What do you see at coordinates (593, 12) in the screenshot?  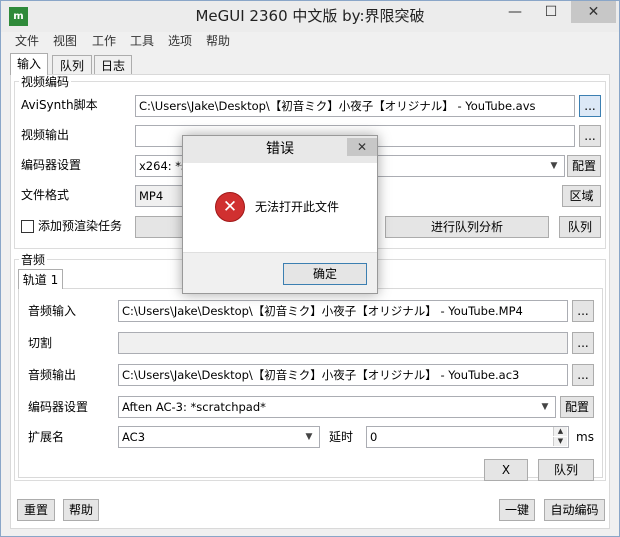 I see `close-button: ✕` at bounding box center [593, 12].